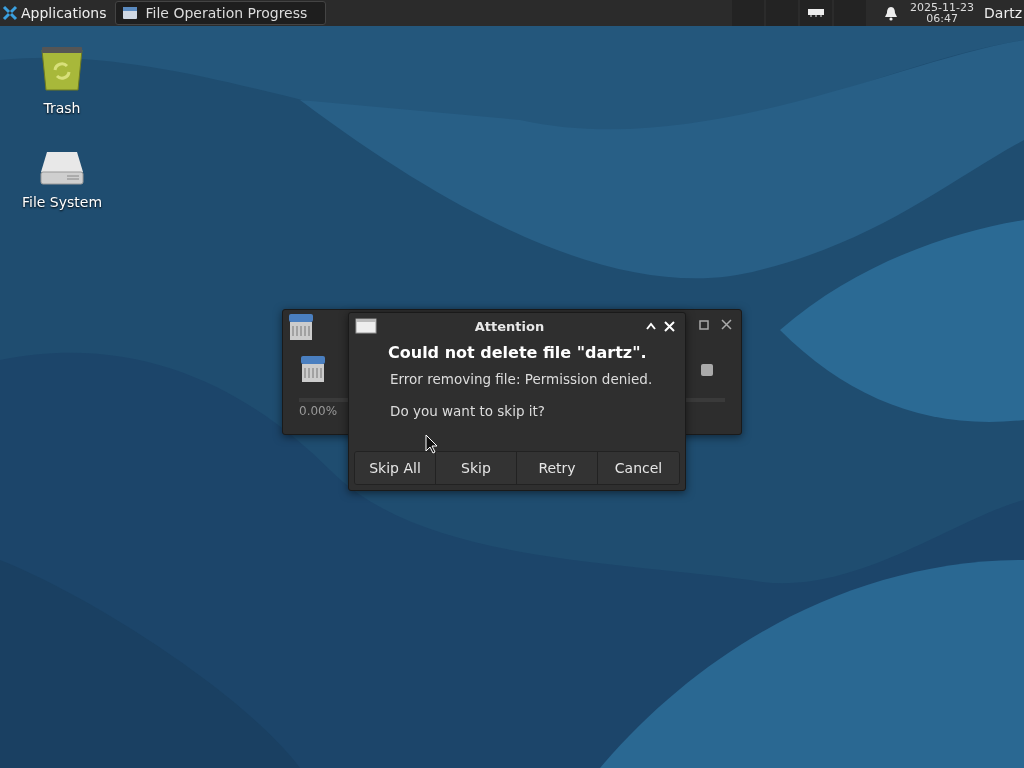  Describe the element at coordinates (816, 13) in the screenshot. I see `network-icon` at that location.